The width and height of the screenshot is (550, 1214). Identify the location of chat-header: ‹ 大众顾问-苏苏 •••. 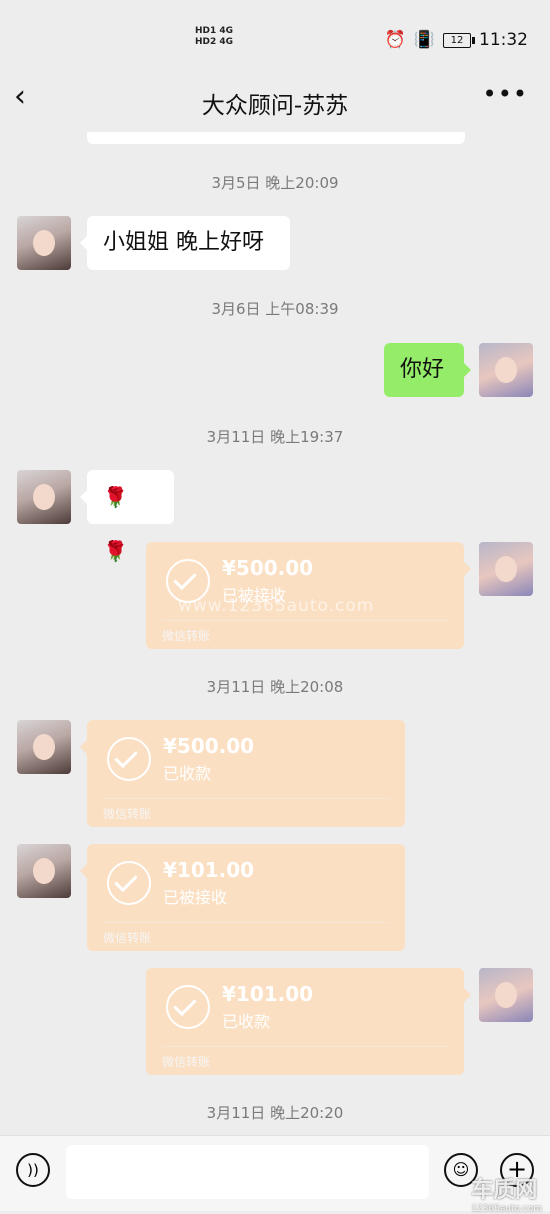
(275, 100).